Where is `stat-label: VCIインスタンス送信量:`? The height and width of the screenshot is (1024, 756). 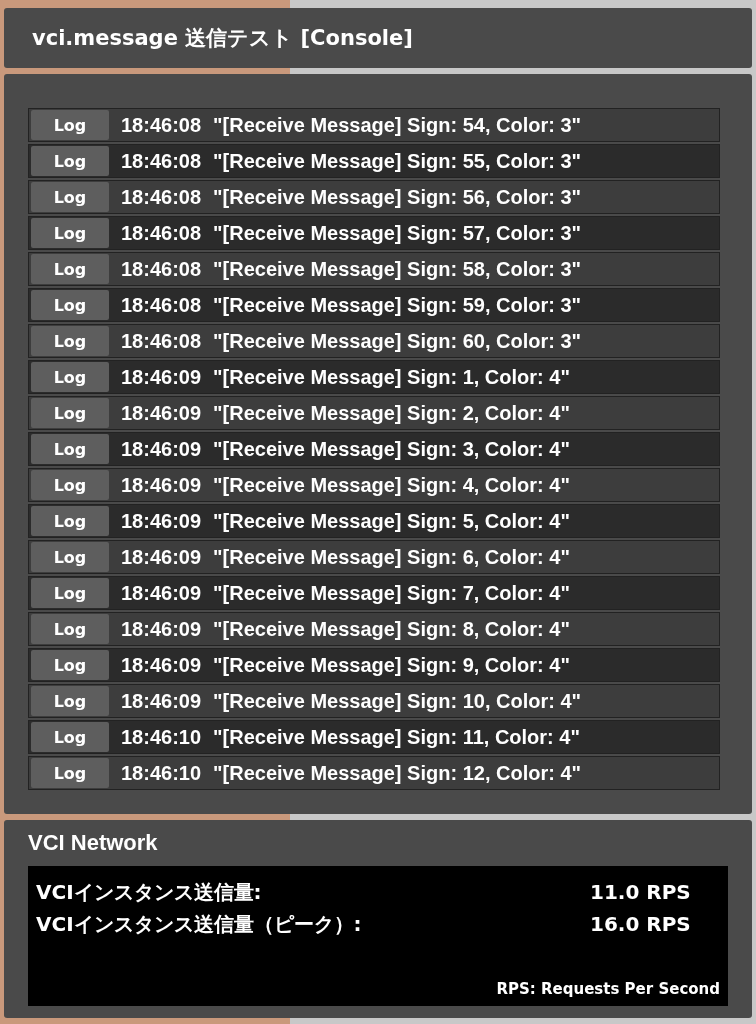
stat-label: VCIインスタンス送信量: is located at coordinates (149, 892).